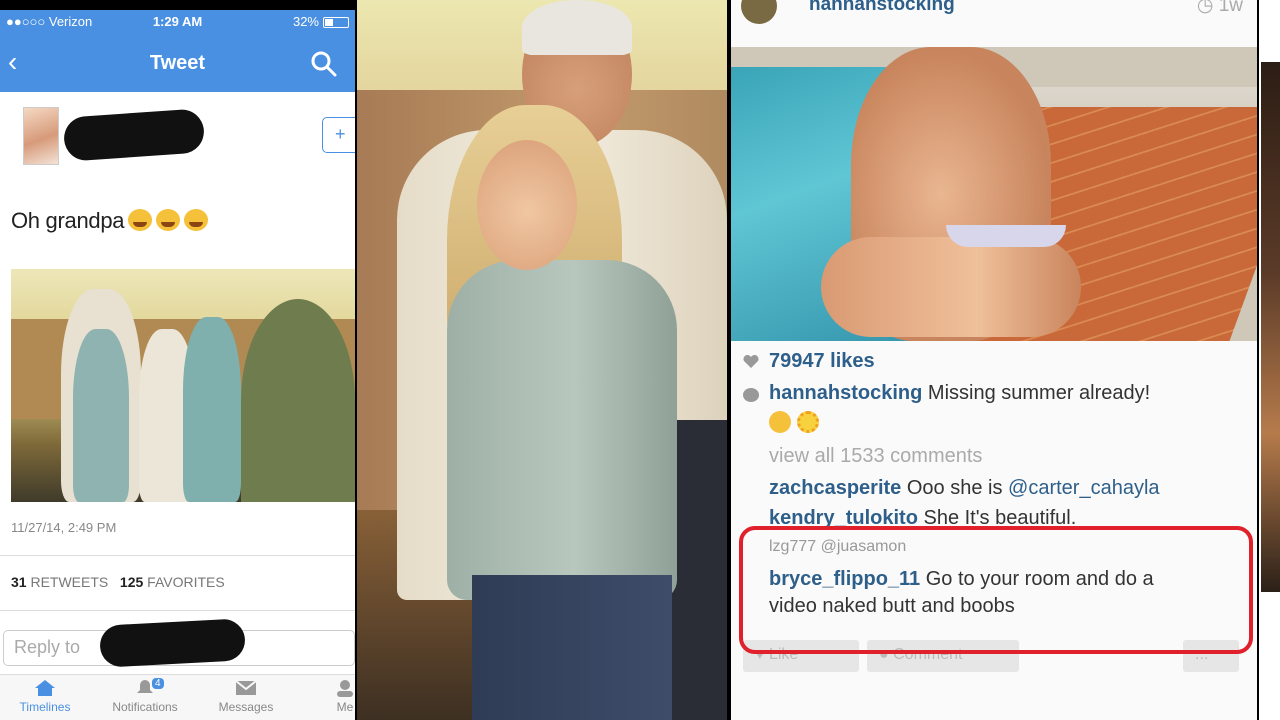 This screenshot has height=720, width=1280. I want to click on retweet-label: RETWEETS, so click(69, 582).